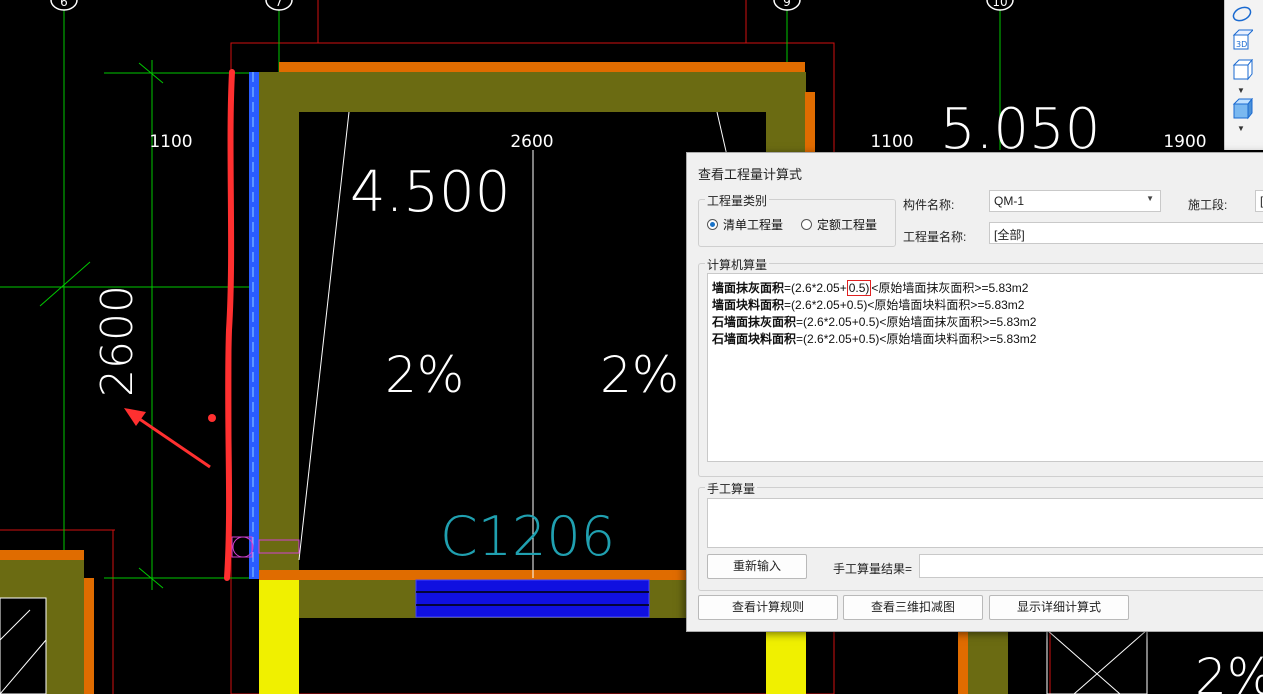  What do you see at coordinates (868, 305) in the screenshot?
I see `formula-line-2: 墙面块料面积=(2.6*2.05+0.5)<原始墙面块料面积>=5.83m2` at bounding box center [868, 305].